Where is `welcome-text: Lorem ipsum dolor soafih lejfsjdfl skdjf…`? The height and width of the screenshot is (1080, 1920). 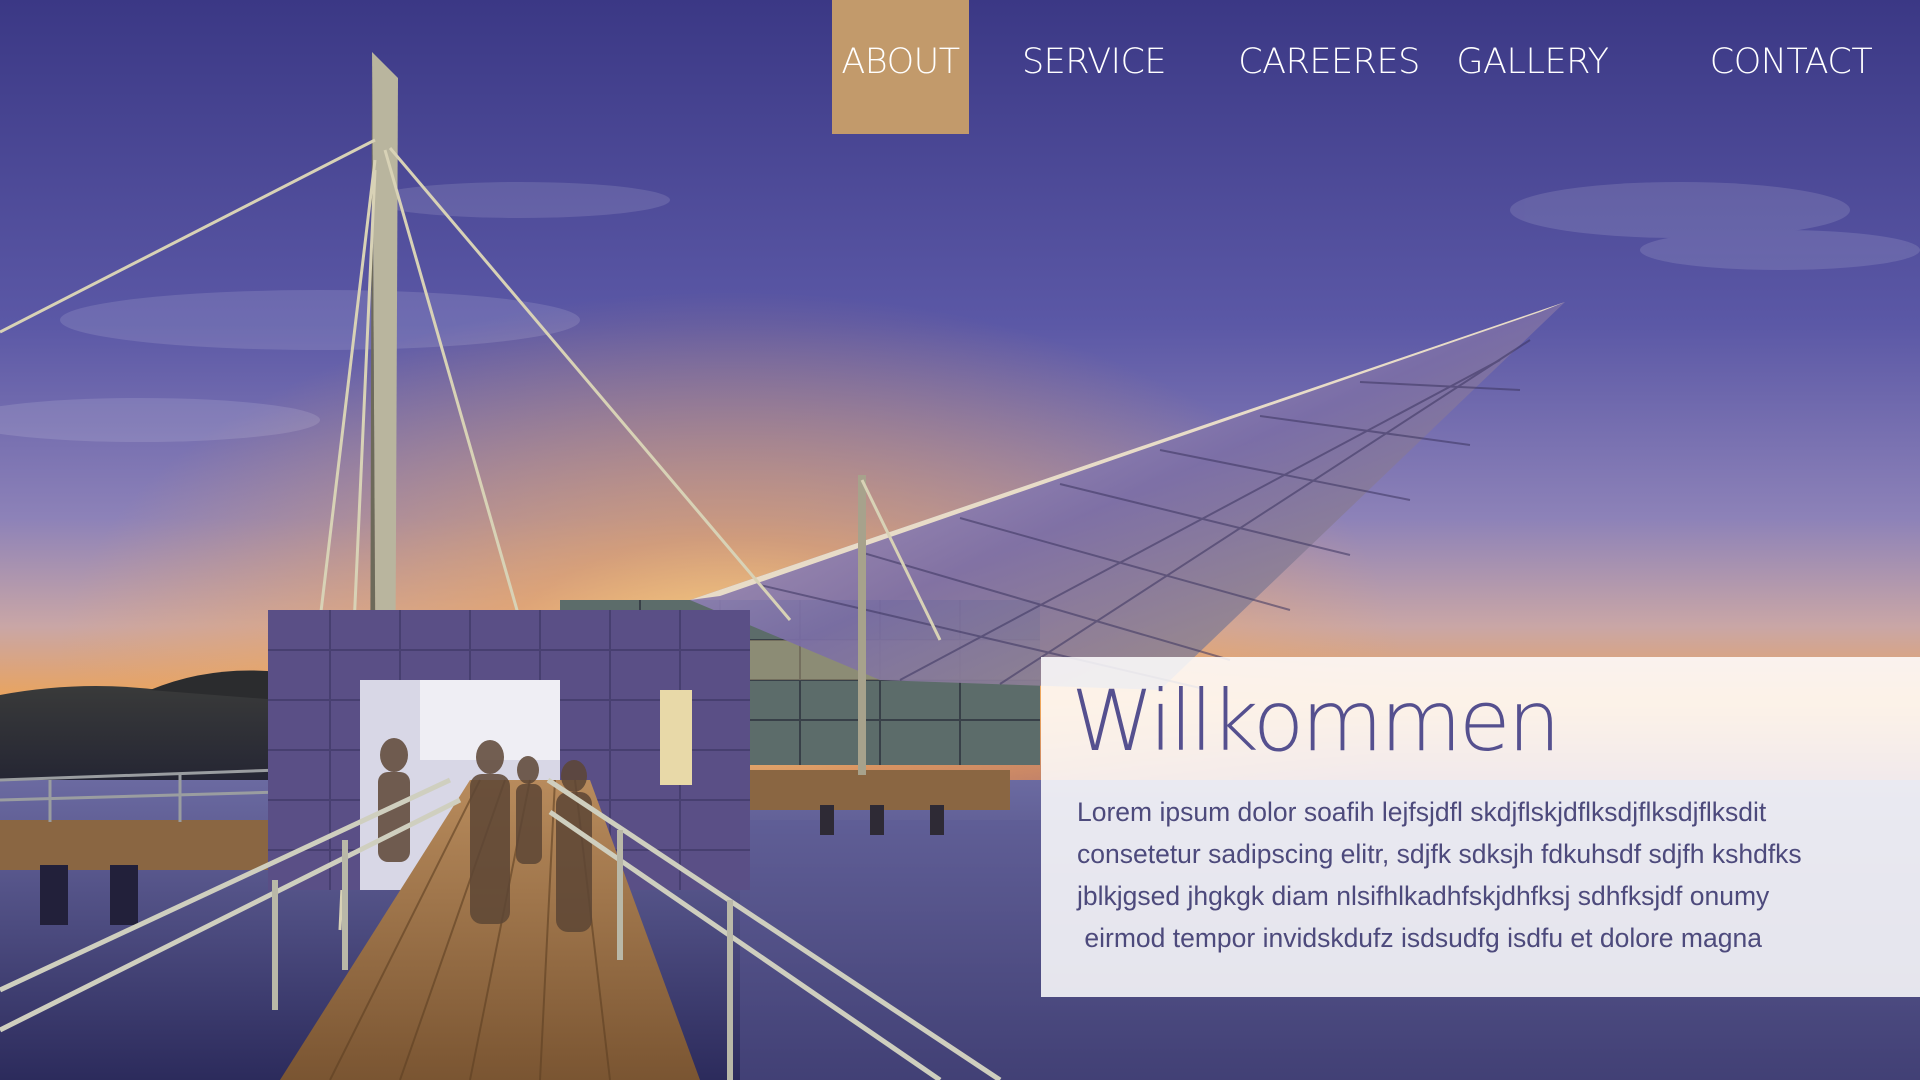
welcome-text: Lorem ipsum dolor soafih lejfsjdfl skdjf… is located at coordinates (1487, 875).